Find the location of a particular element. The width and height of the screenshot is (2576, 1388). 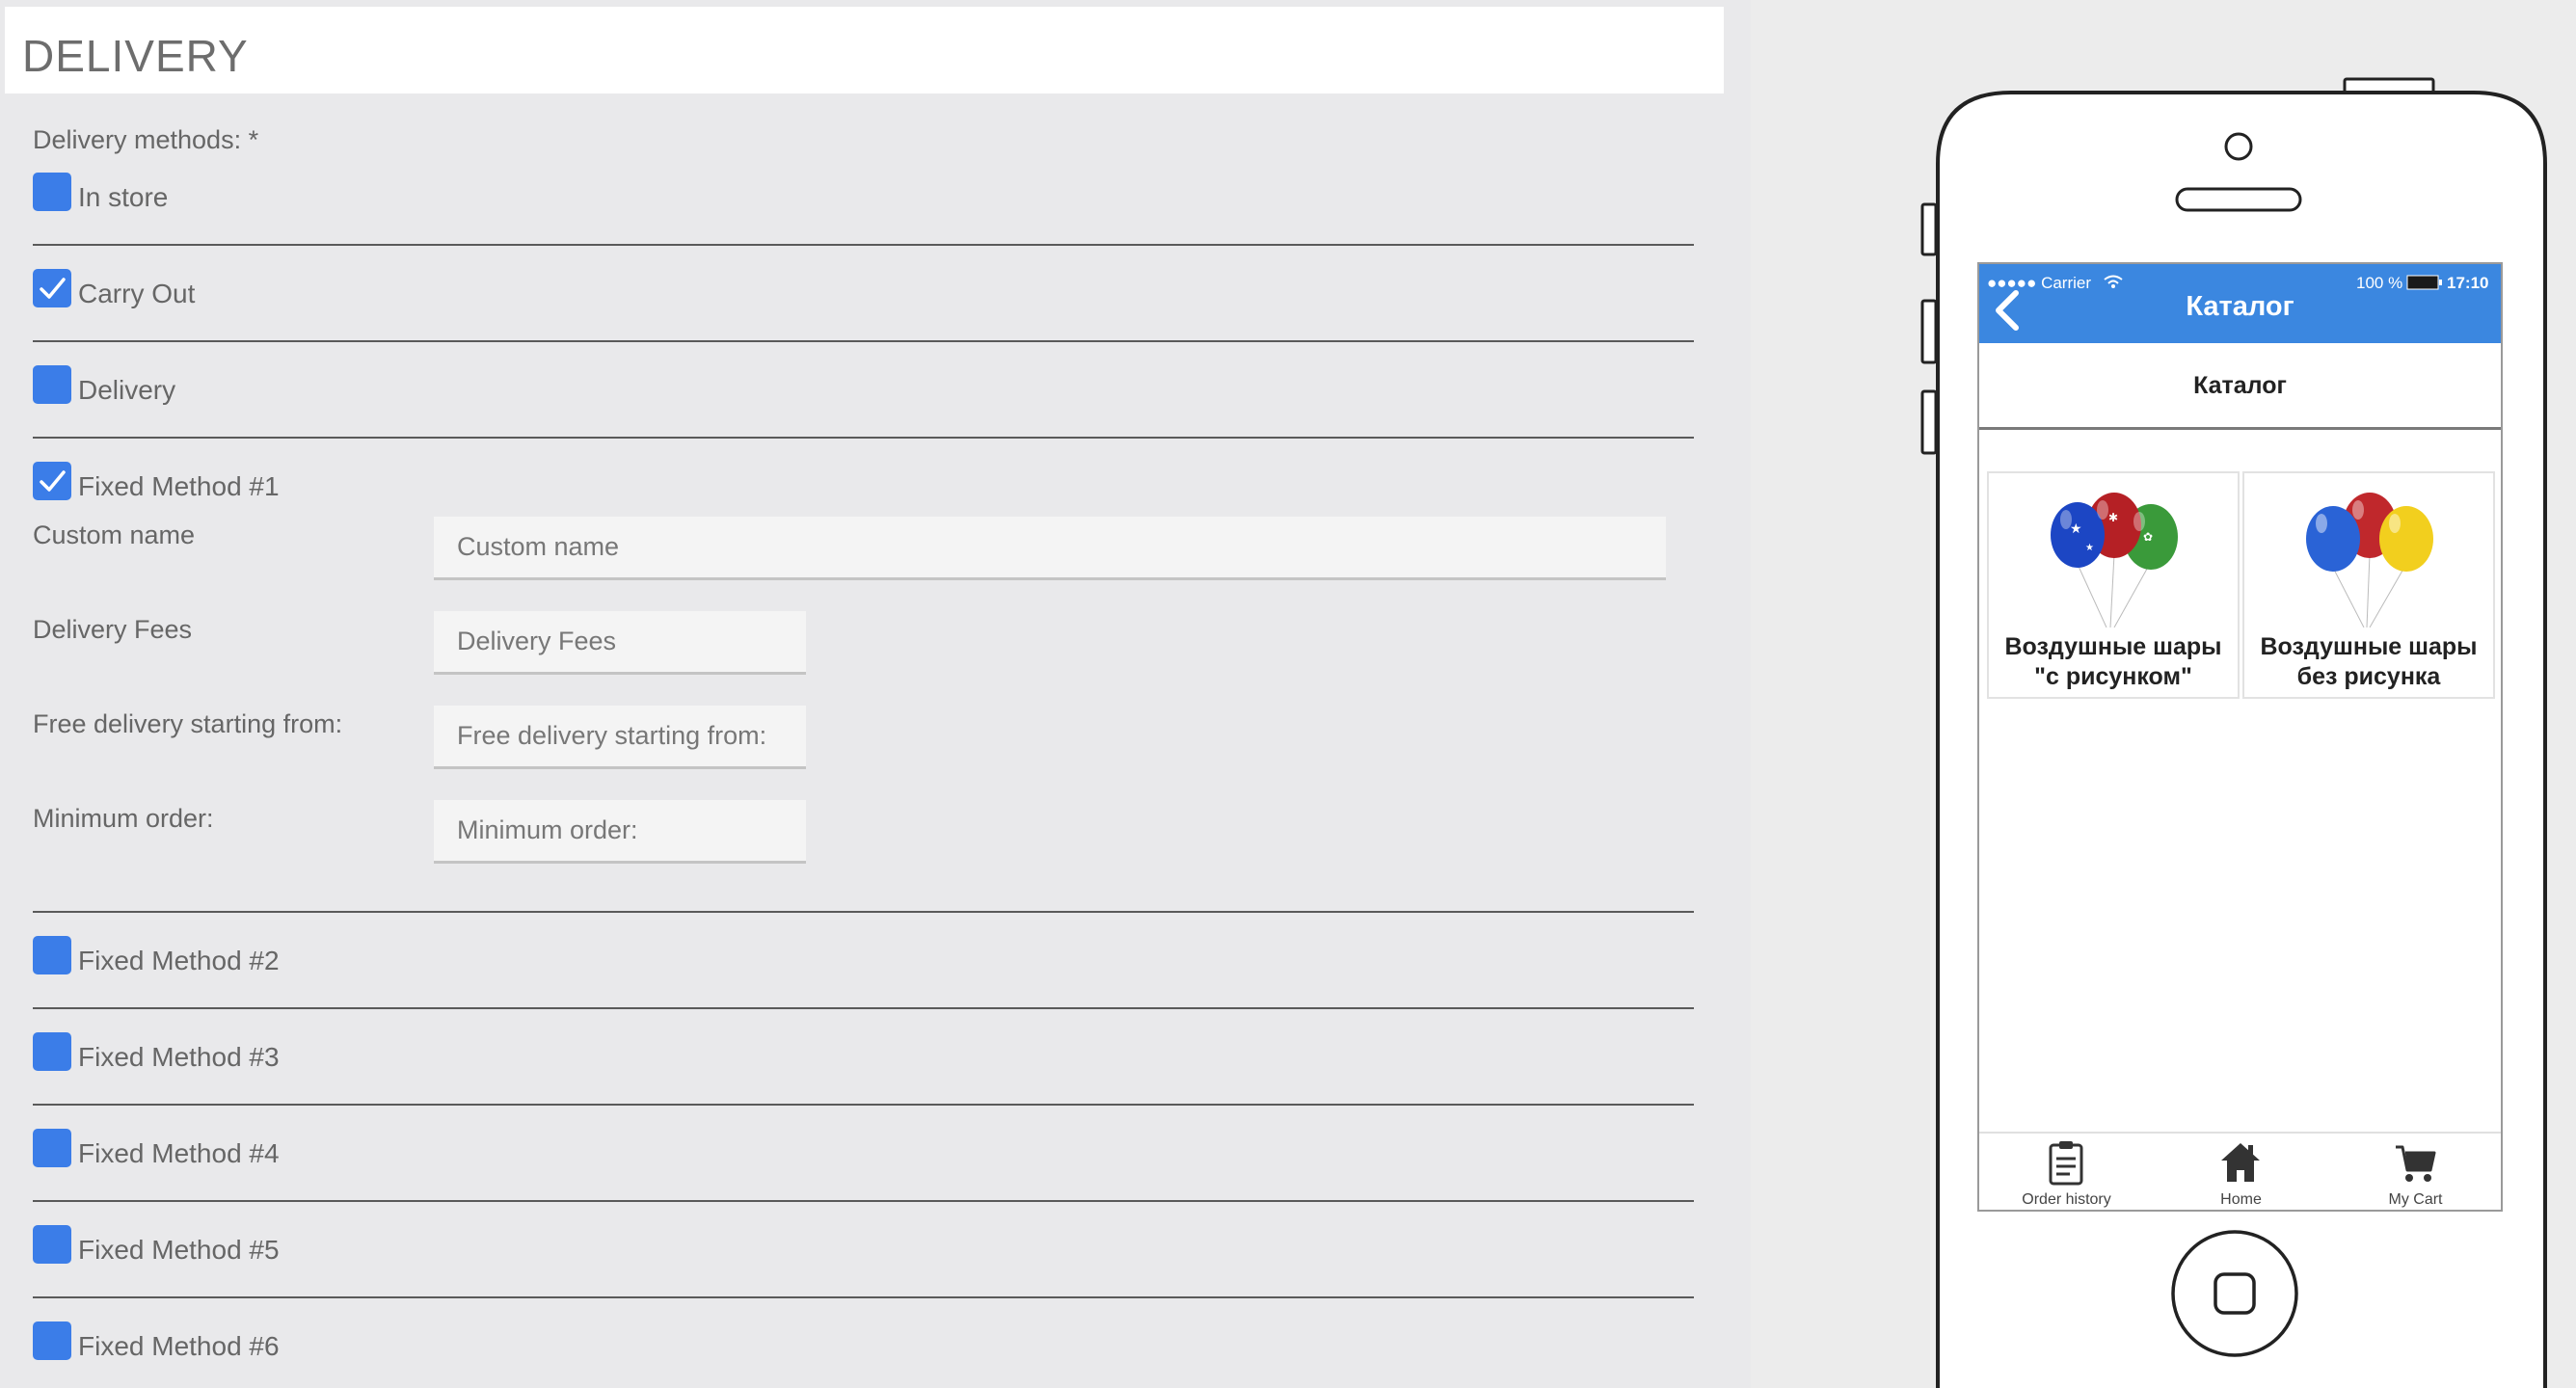

catalog-header: Каталог is located at coordinates (2240, 386).